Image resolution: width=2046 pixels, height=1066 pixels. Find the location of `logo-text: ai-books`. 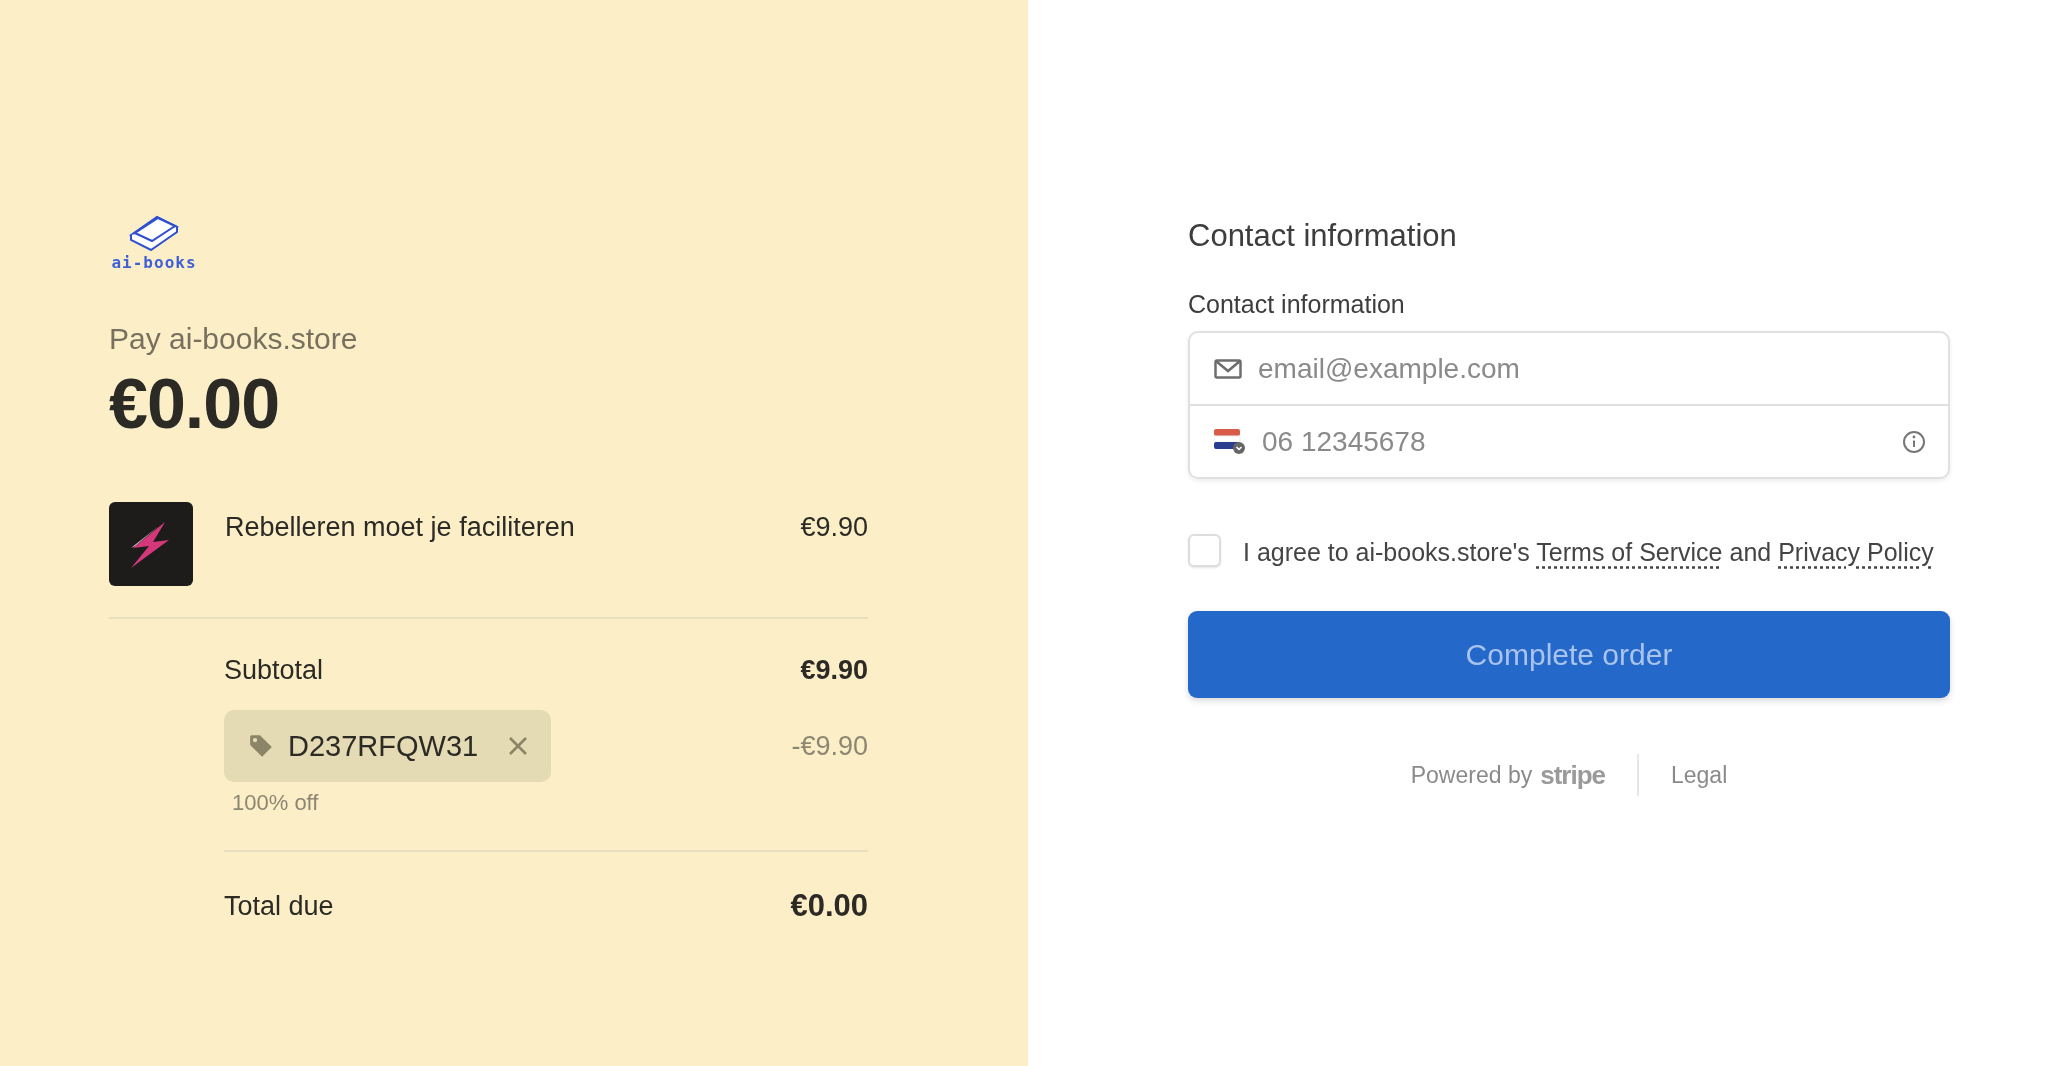

logo-text: ai-books is located at coordinates (154, 262).